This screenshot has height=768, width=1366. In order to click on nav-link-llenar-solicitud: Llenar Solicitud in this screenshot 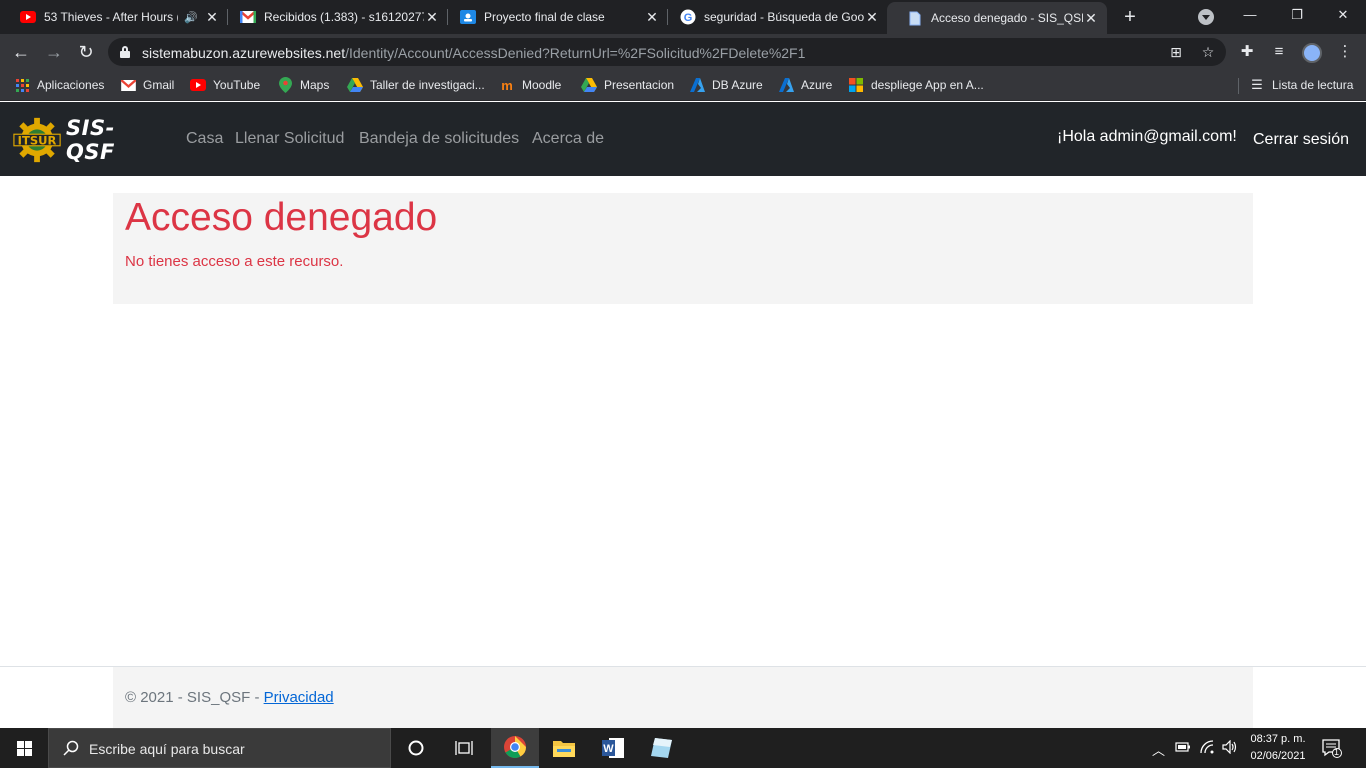, I will do `click(289, 139)`.